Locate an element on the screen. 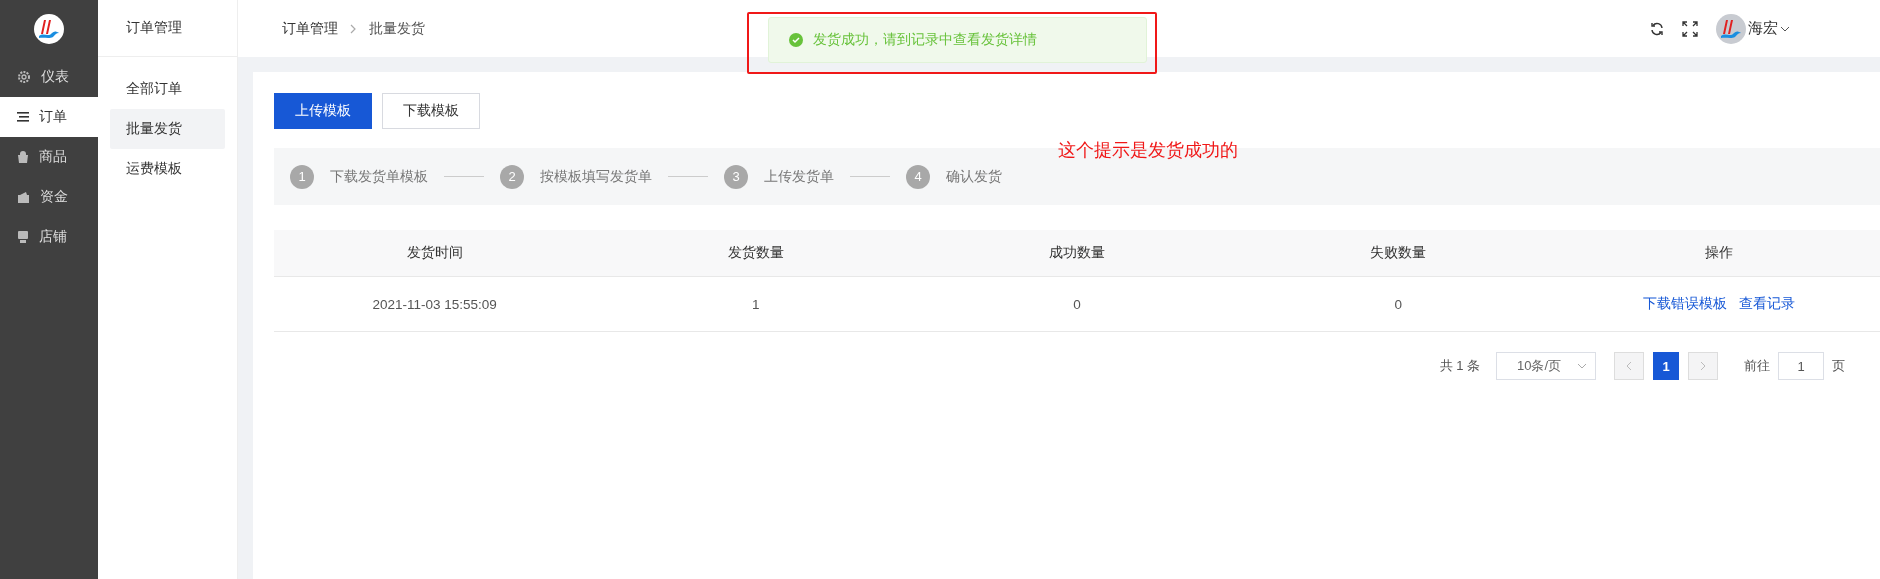 The width and height of the screenshot is (1880, 579). submenu-item: 全部订单 is located at coordinates (167, 89).